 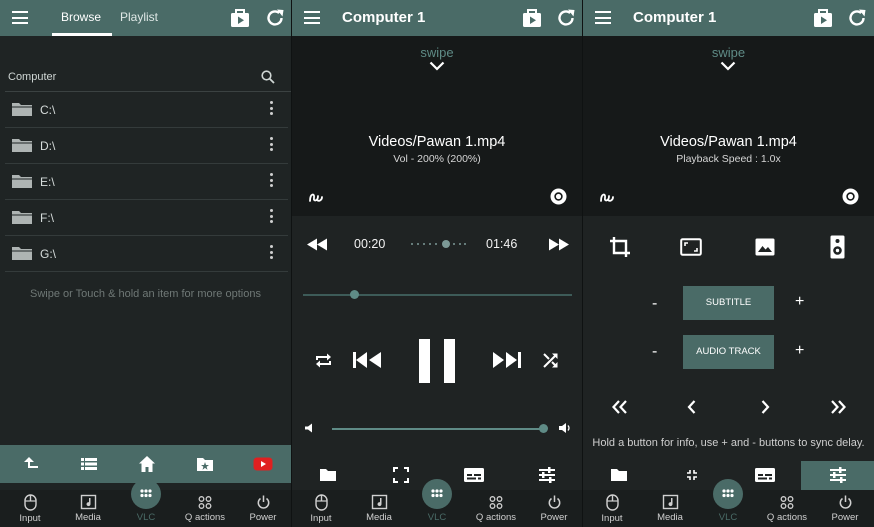 I want to click on list-view-icon, so click(x=89, y=464).